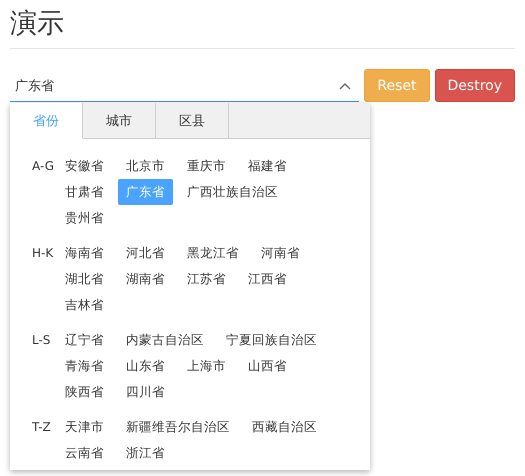 The image size is (525, 476). What do you see at coordinates (213, 253) in the screenshot?
I see `region-option: 黑龙江省` at bounding box center [213, 253].